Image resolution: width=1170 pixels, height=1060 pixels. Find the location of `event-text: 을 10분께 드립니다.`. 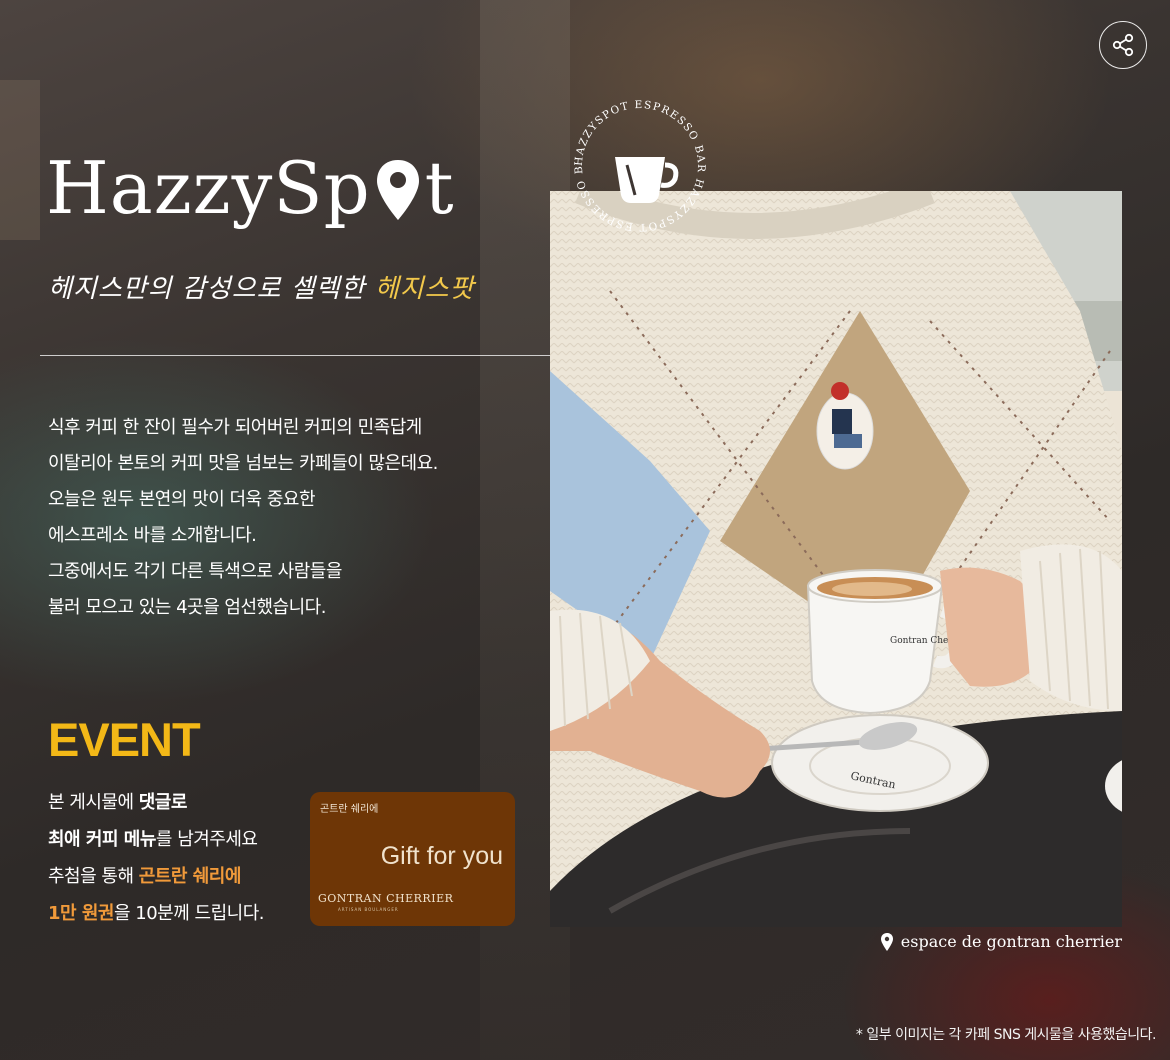

event-text: 을 10분께 드립니다. is located at coordinates (189, 913).